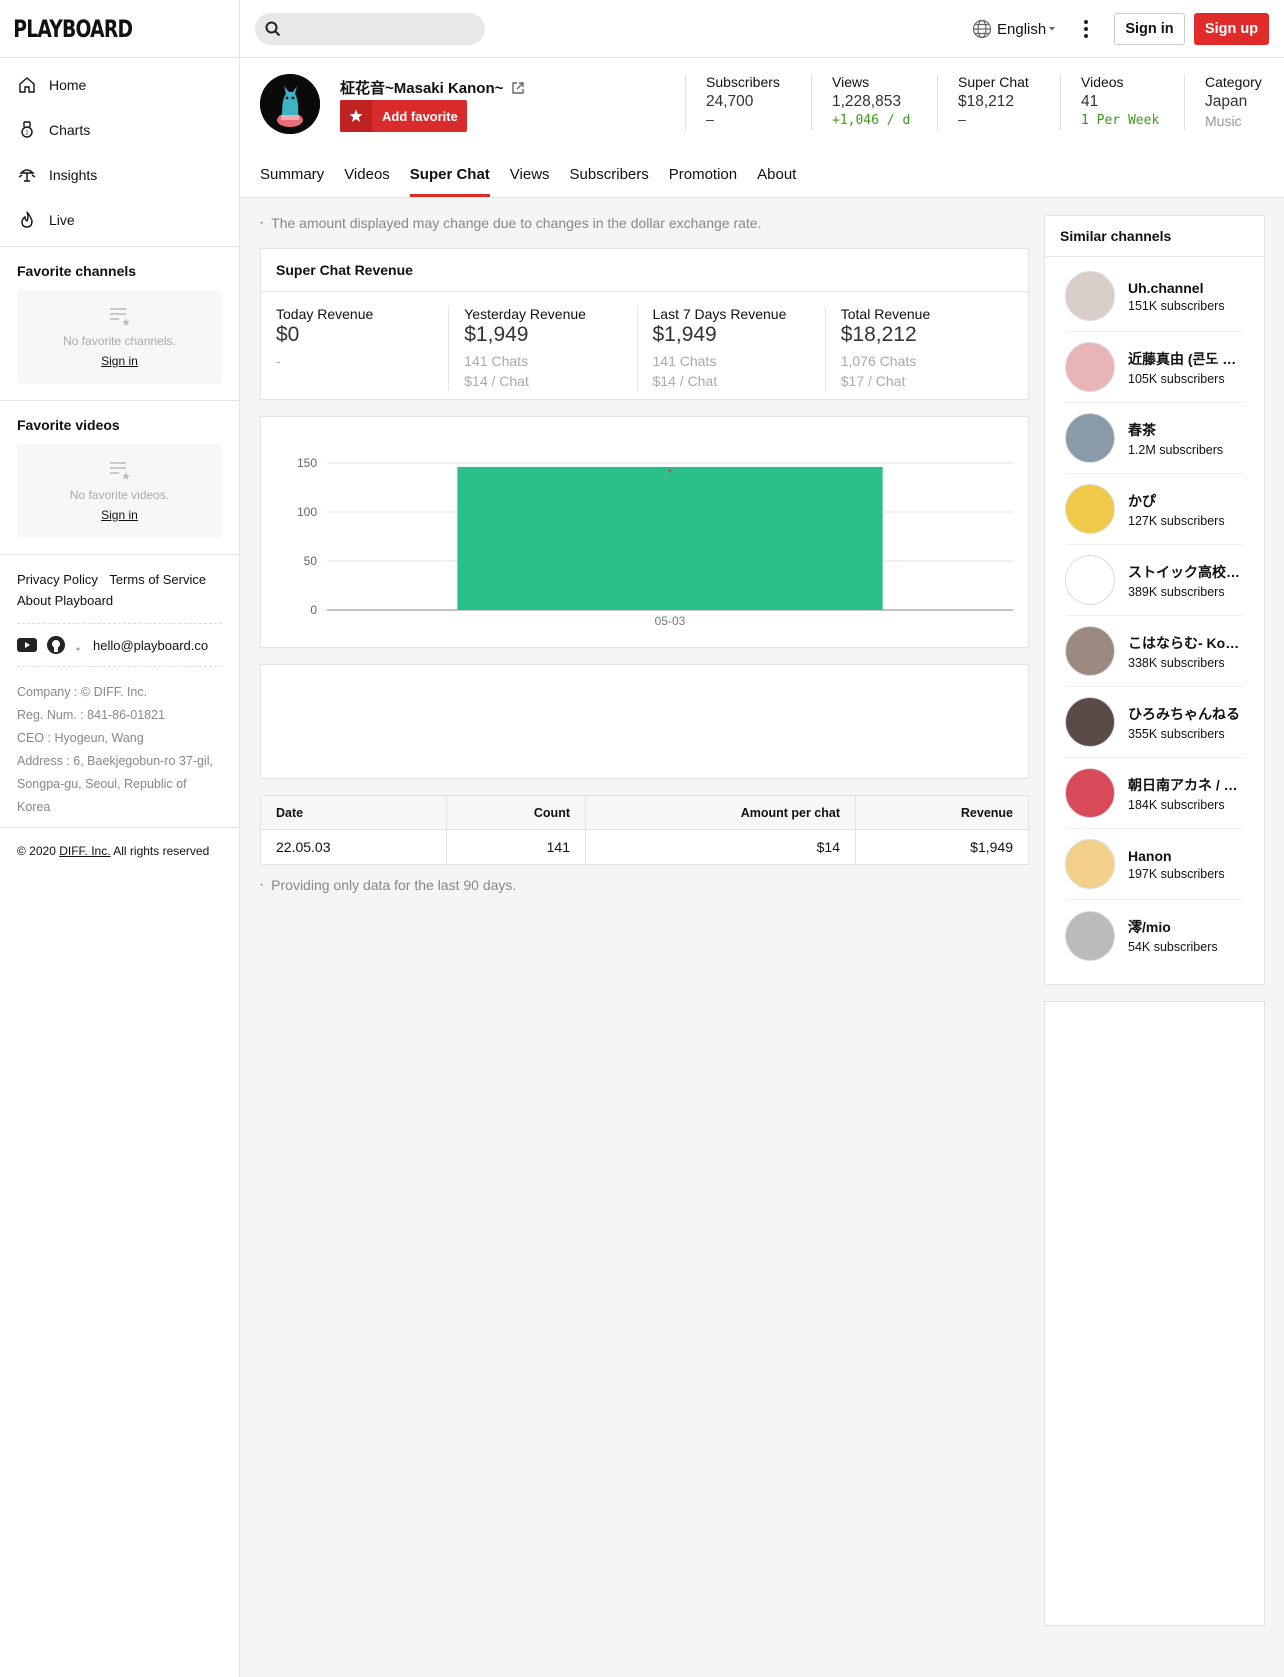  I want to click on cell-amount-per-chat: $14, so click(720, 847).